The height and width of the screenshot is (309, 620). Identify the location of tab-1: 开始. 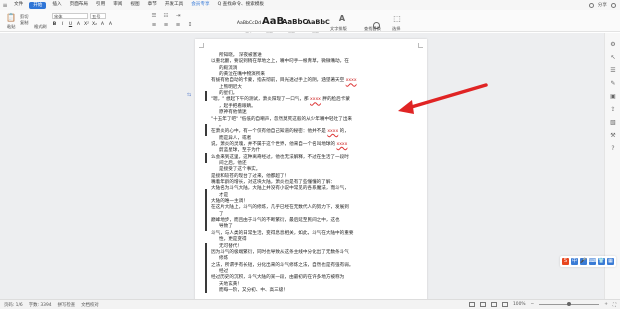
(38, 5).